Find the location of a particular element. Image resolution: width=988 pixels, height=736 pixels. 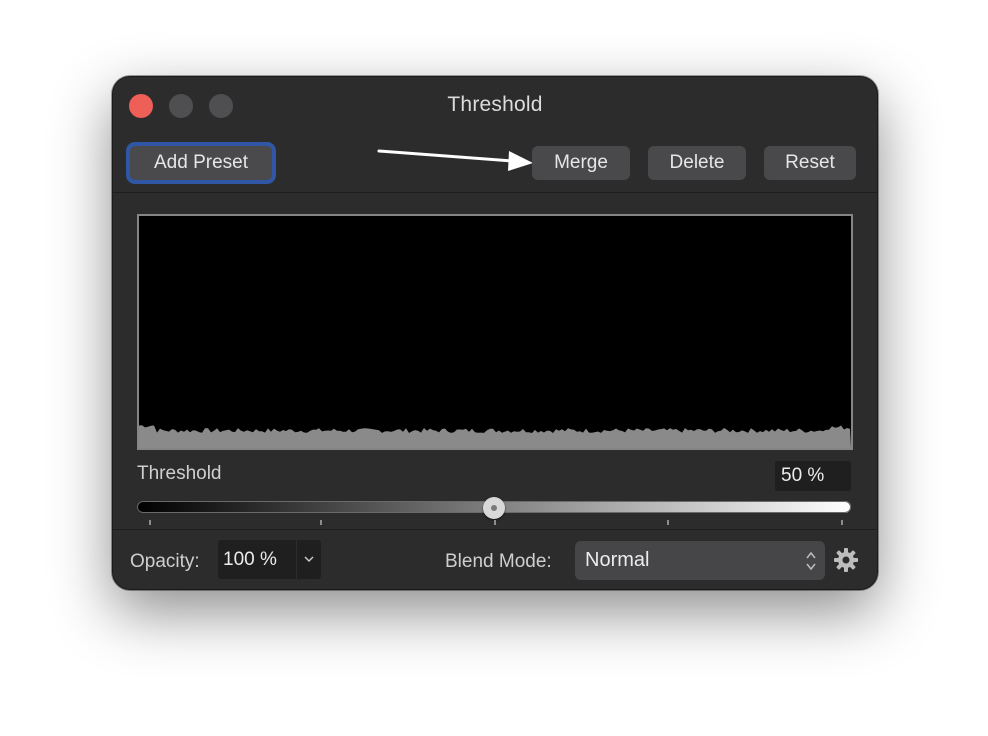

threshold-label: Threshold is located at coordinates (179, 473).